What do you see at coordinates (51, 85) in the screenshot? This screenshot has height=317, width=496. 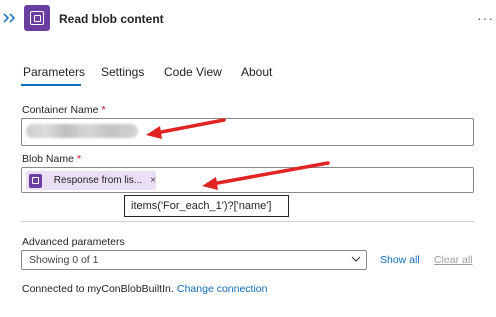 I see `tab-selected-indicator` at bounding box center [51, 85].